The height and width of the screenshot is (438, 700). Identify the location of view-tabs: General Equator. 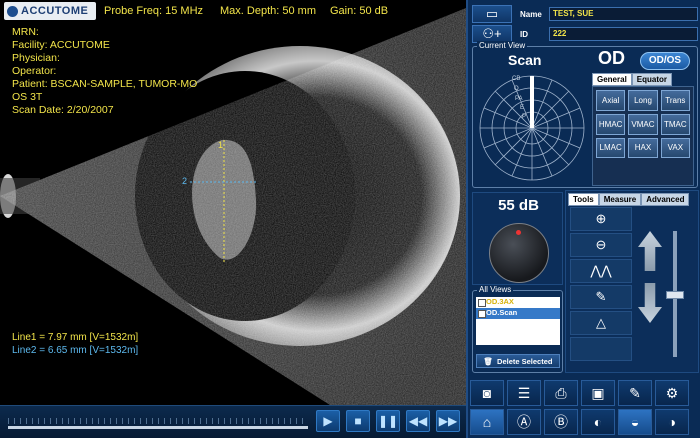
(632, 79).